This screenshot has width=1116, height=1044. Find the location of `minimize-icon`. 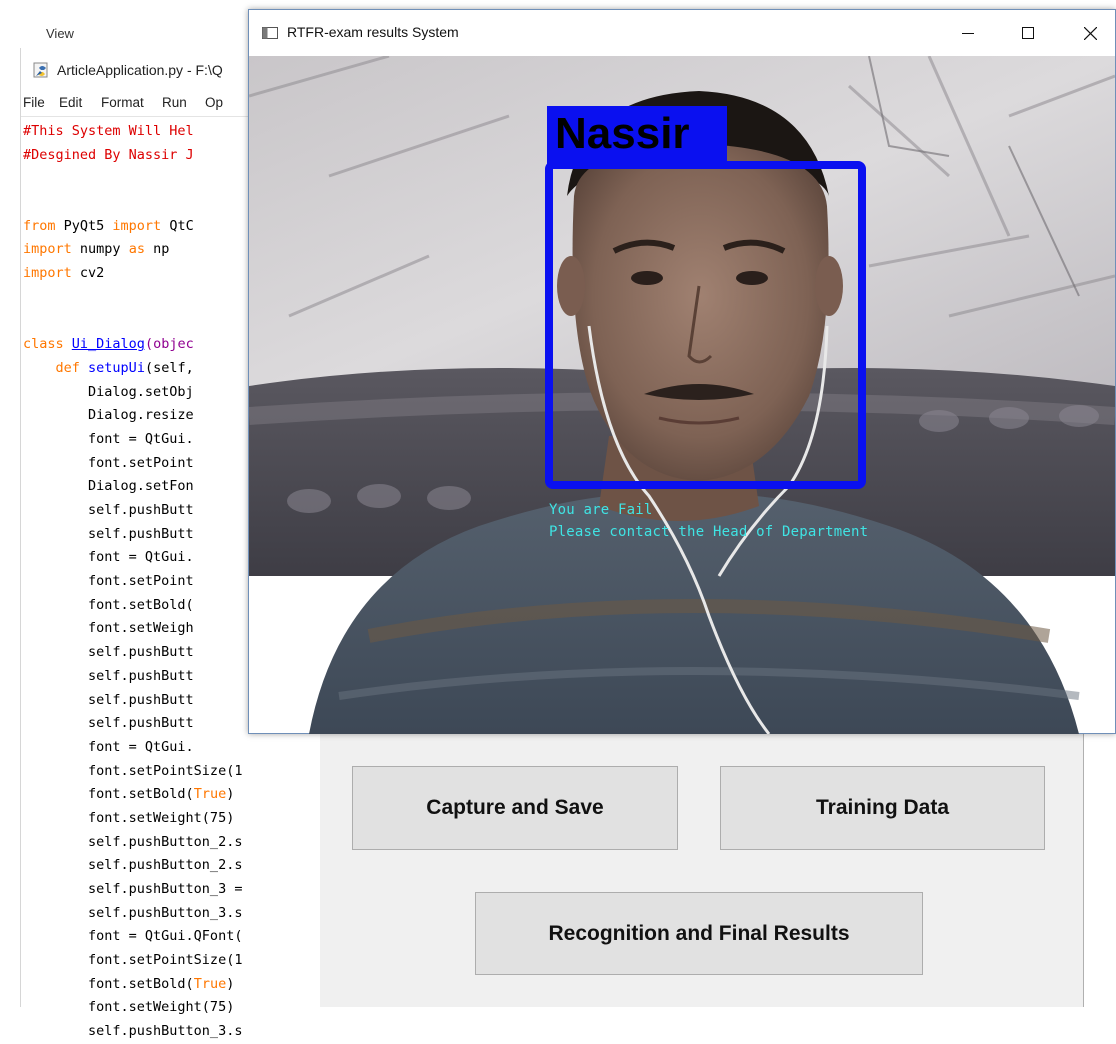

minimize-icon is located at coordinates (968, 33).